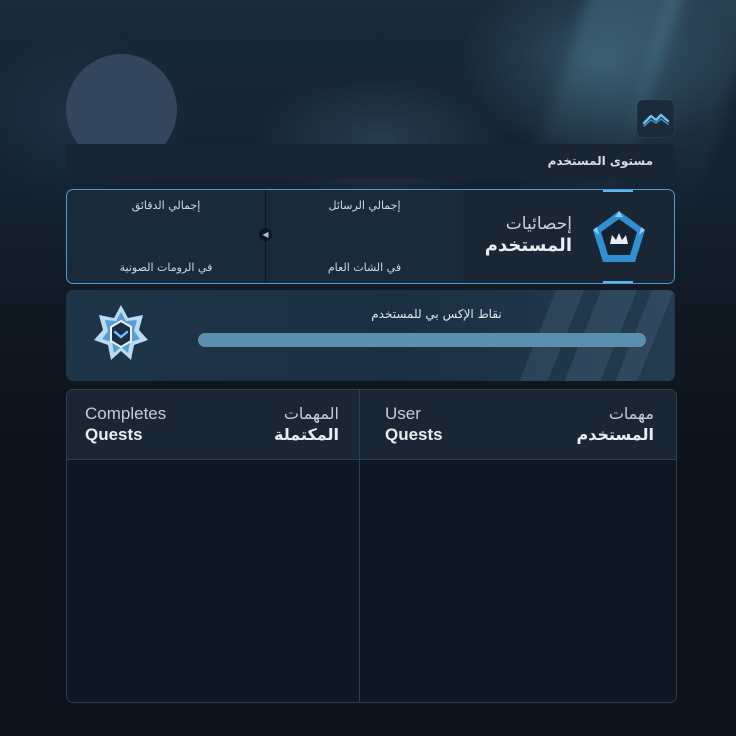 The width and height of the screenshot is (736, 736). What do you see at coordinates (359, 546) in the screenshot?
I see `quests-divider` at bounding box center [359, 546].